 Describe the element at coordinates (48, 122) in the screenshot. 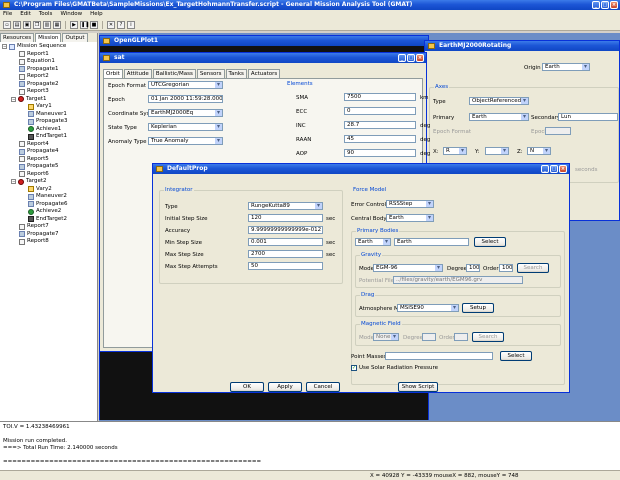

I see `tree-item: Propagate3` at that location.